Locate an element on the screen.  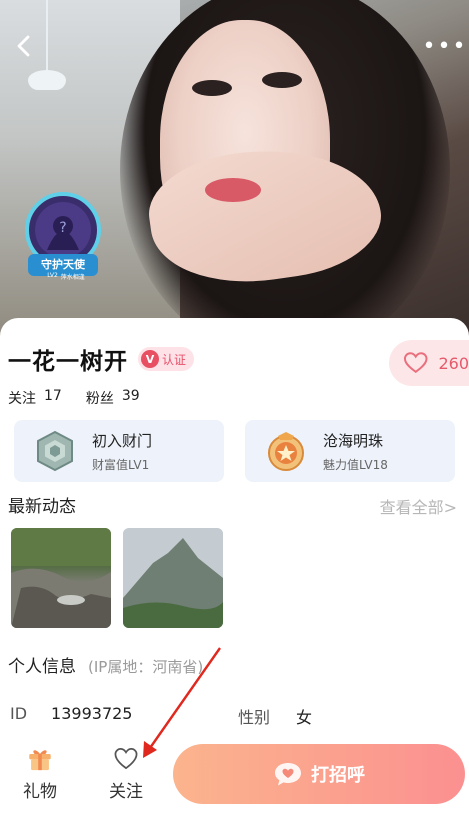
more-button: ••• is located at coordinates (444, 46).